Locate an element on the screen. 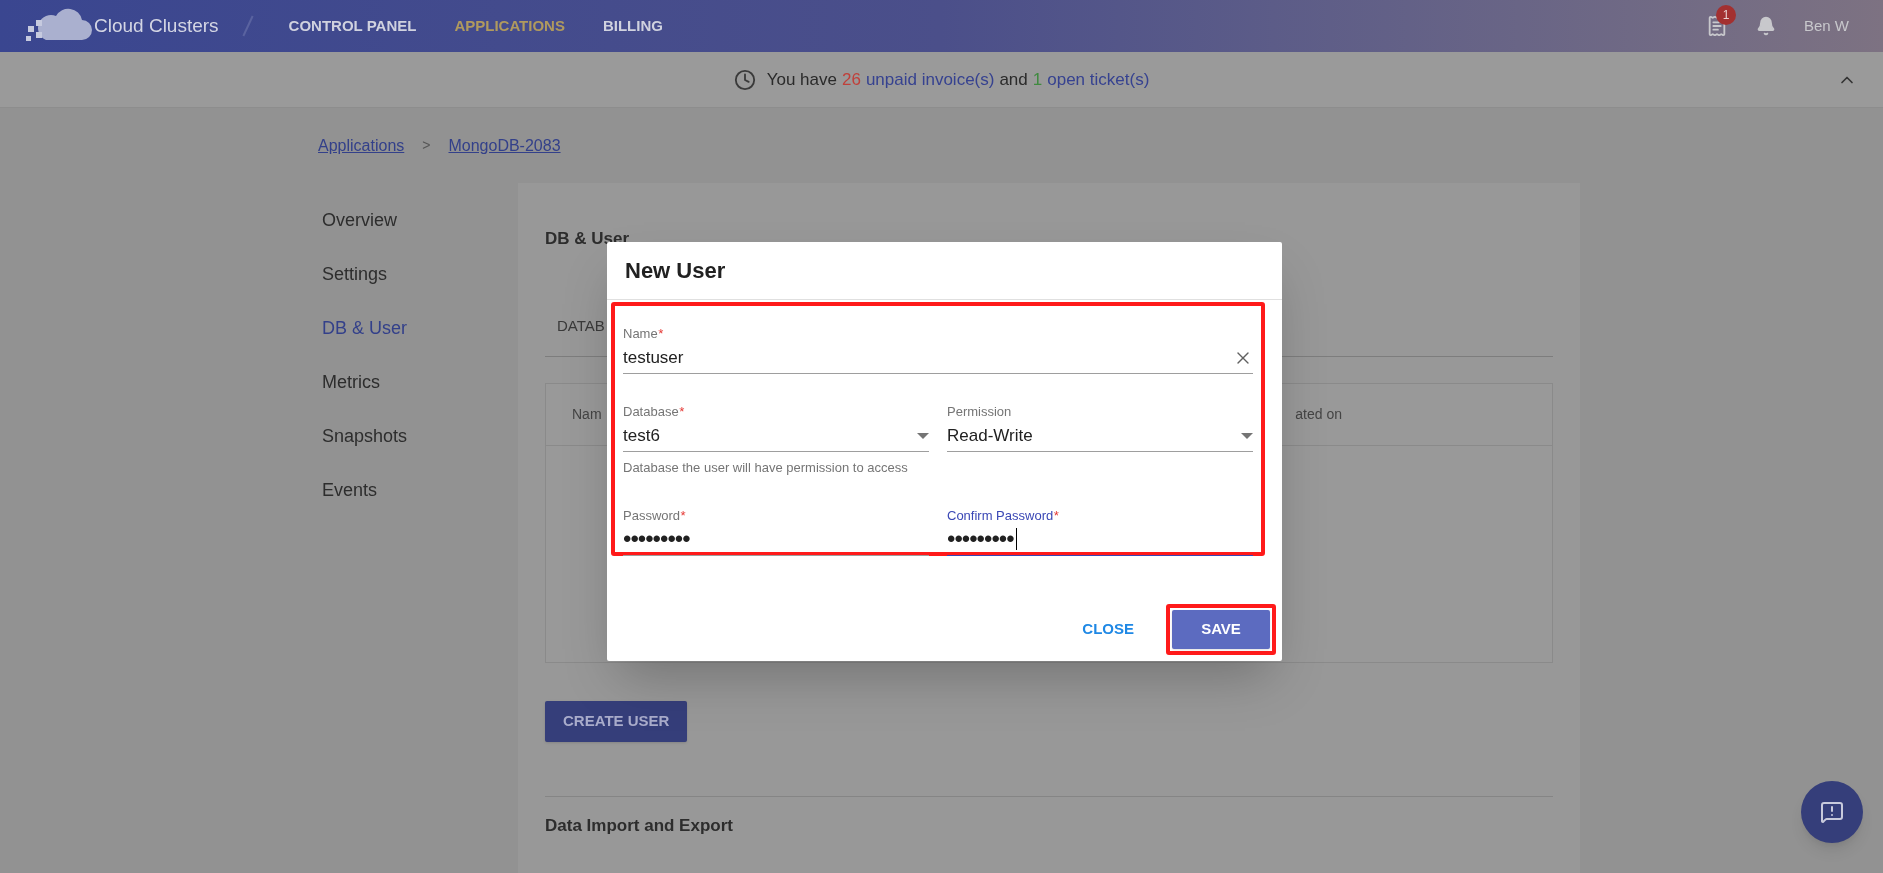 The width and height of the screenshot is (1883, 873). breadcrumb-link: MongoDB-2083 is located at coordinates (504, 145).